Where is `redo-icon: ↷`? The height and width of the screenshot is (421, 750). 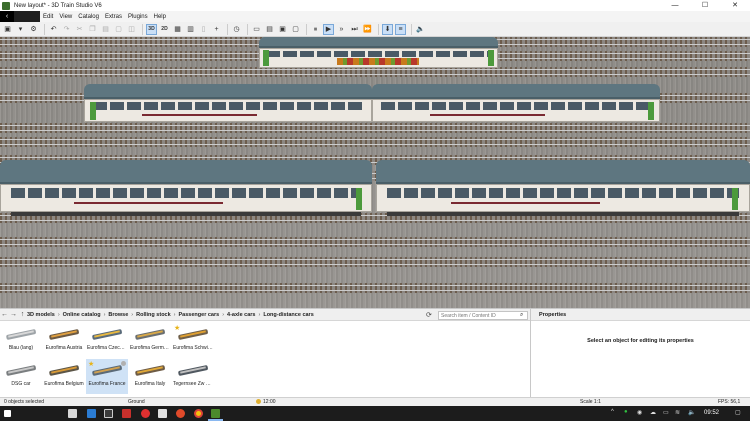
redo-icon: ↷ is located at coordinates (66, 29).